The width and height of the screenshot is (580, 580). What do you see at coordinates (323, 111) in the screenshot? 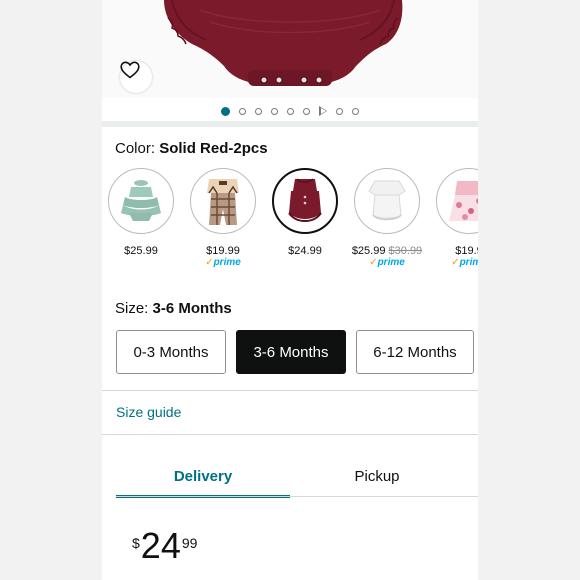
I see `carousel-video-indicator` at bounding box center [323, 111].